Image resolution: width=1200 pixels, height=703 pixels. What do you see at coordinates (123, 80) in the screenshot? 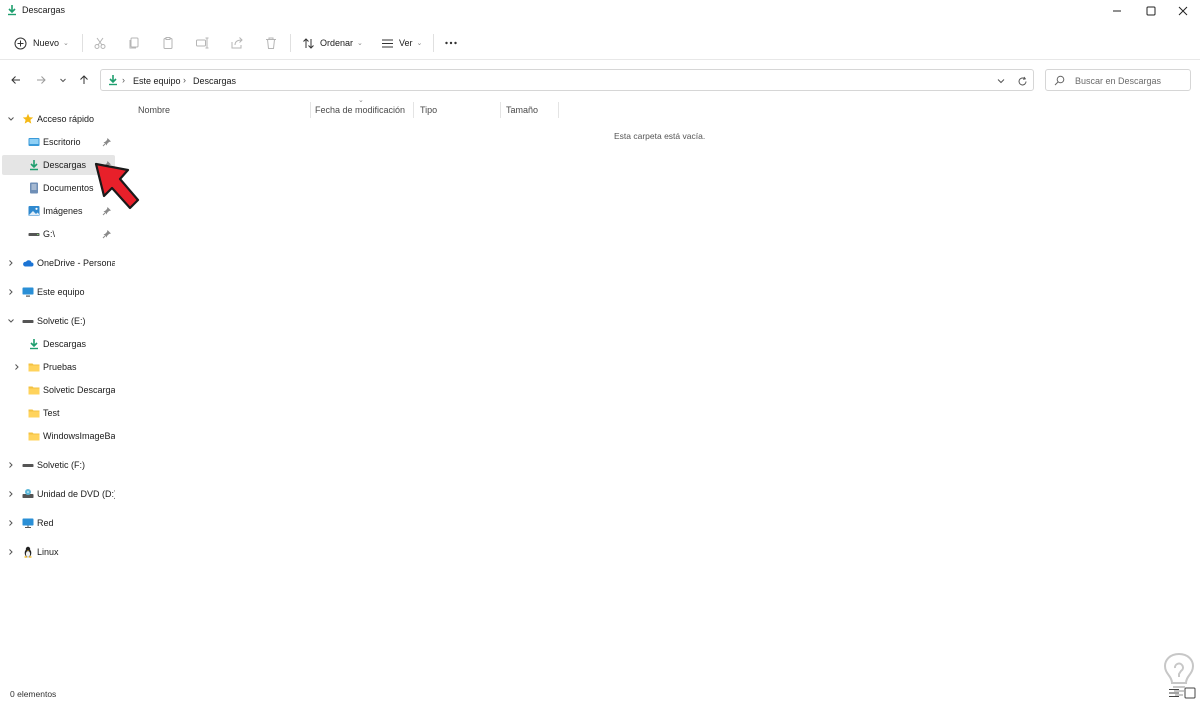
I see `chevron-right-icon: ›` at bounding box center [123, 80].